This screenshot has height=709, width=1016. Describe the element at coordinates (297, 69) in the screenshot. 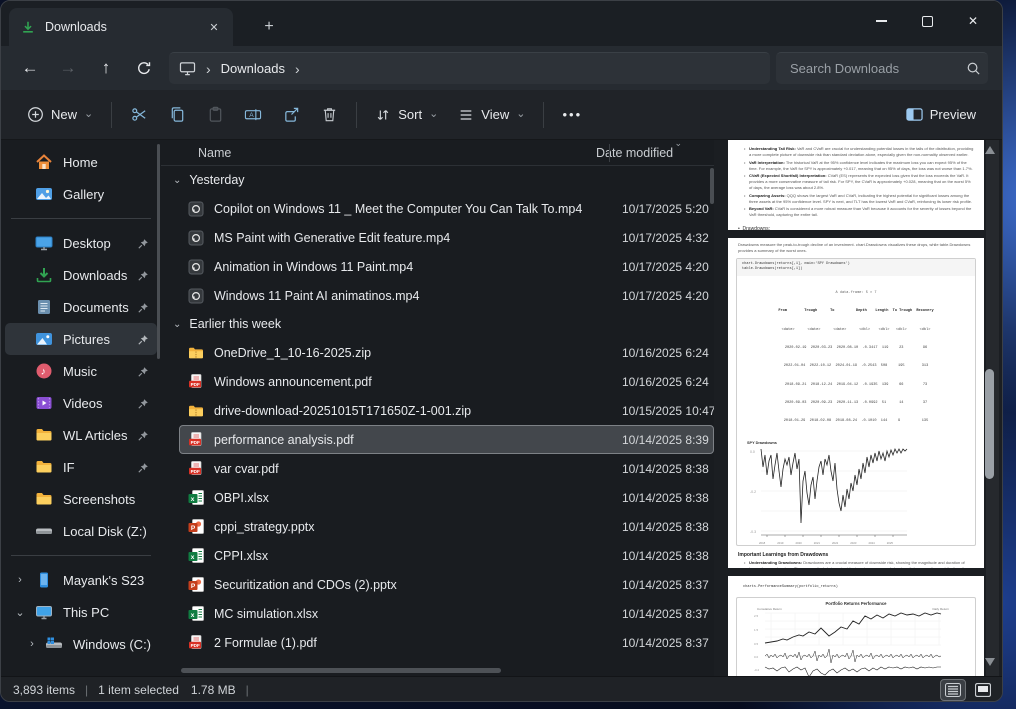

I see `breadcrumb-chevron-icon: ›` at that location.